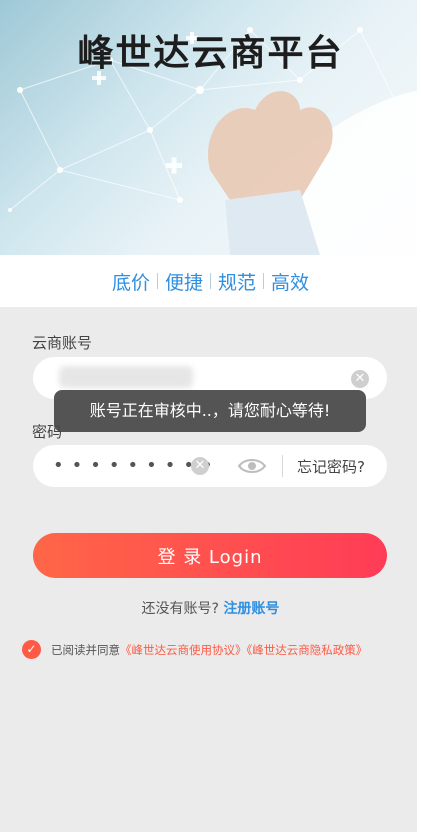  Describe the element at coordinates (130, 282) in the screenshot. I see `slogan-item: 底价` at that location.